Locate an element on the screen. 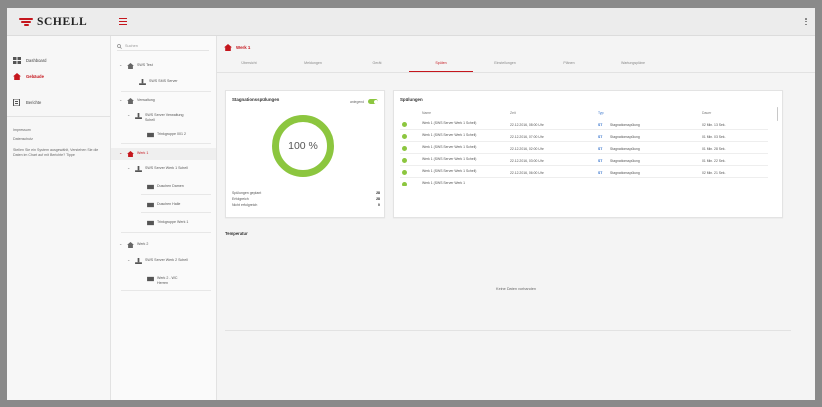  tree-search: Suchen is located at coordinates (163, 46).